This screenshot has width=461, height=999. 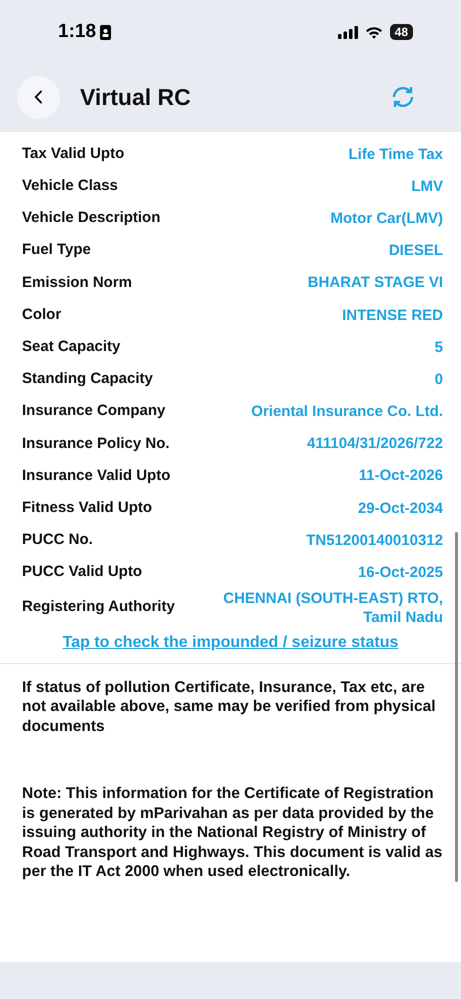 I want to click on seizure-status-link: Tap to check the impounded / seizure status, so click(x=230, y=642).